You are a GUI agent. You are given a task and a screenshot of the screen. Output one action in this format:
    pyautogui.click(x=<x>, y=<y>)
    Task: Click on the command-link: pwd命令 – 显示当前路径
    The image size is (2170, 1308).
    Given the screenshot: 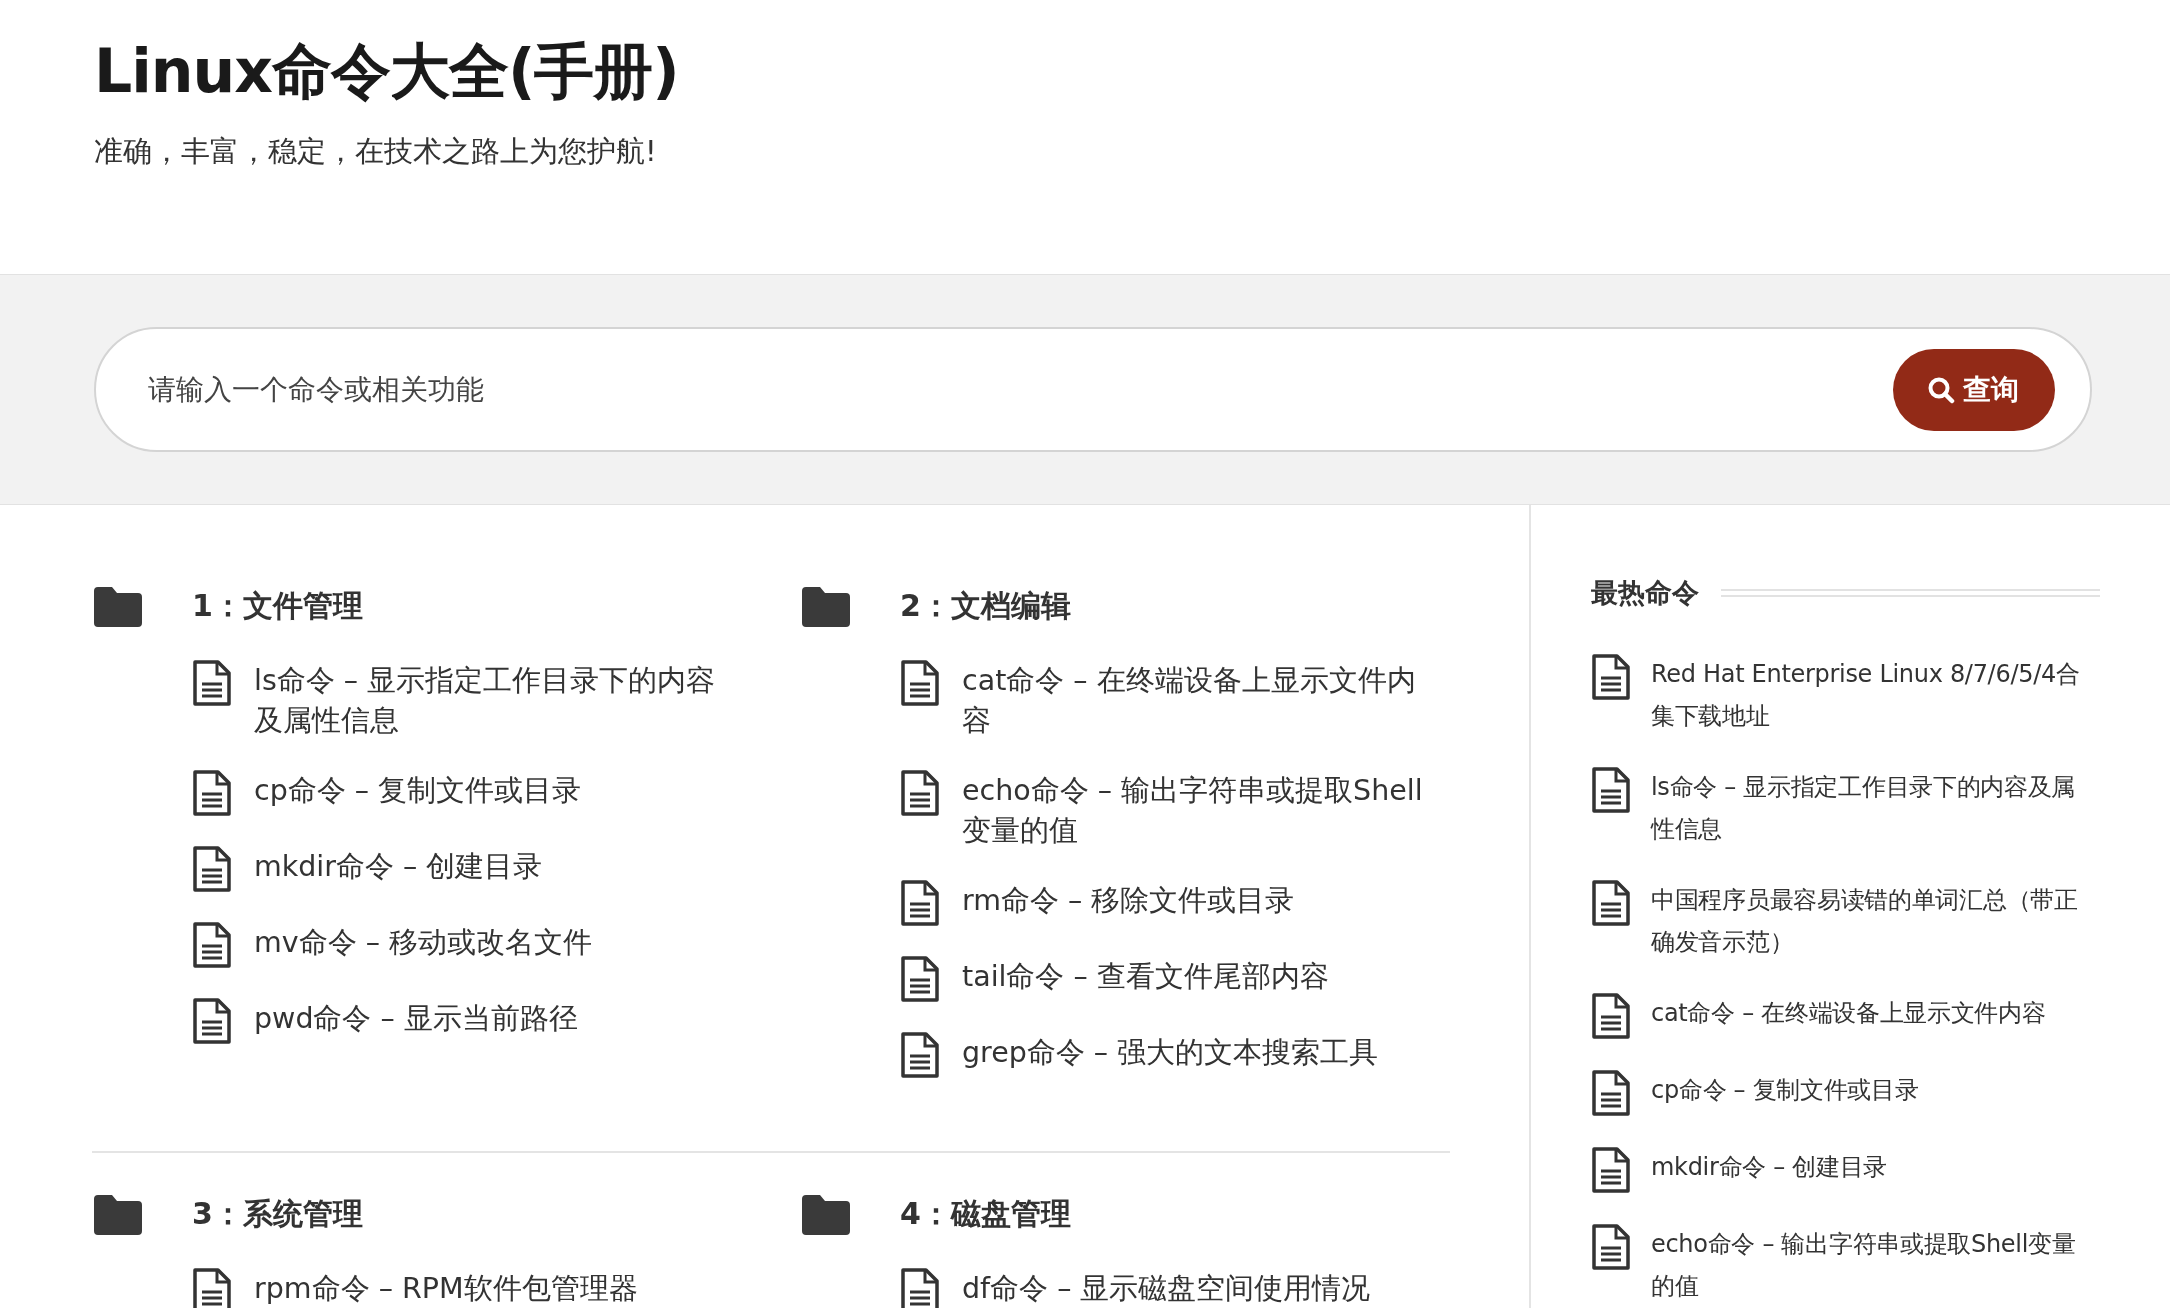 What is the action you would take?
    pyautogui.click(x=416, y=1019)
    